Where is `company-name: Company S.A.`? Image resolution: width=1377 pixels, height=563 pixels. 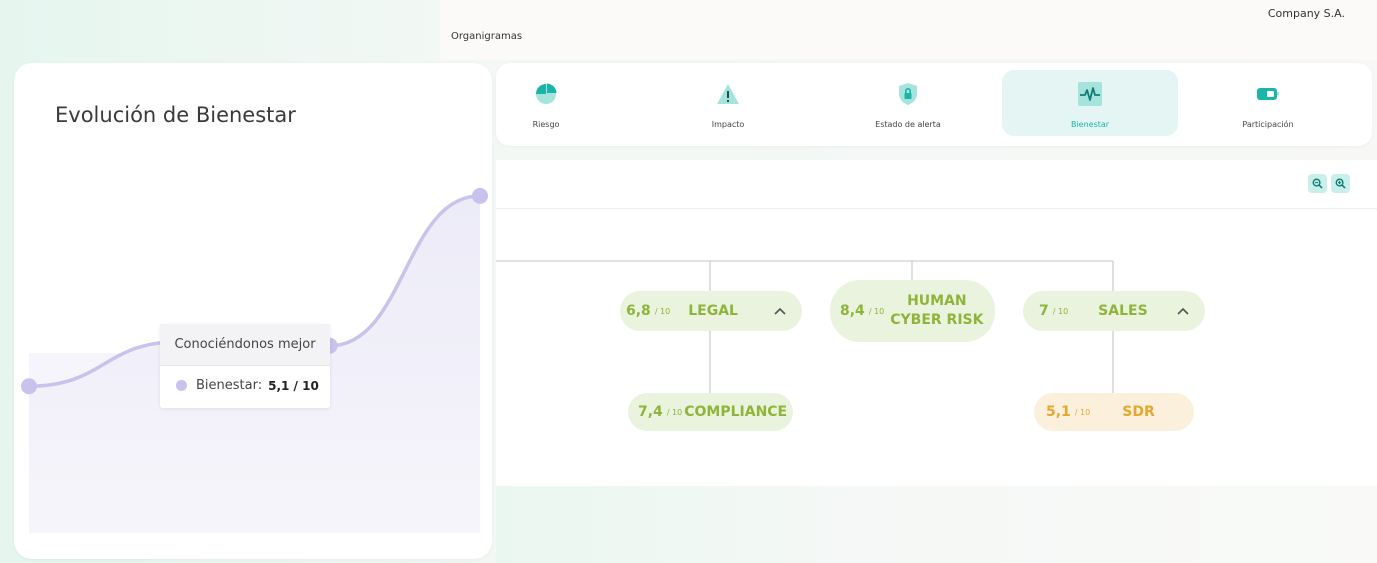
company-name: Company S.A. is located at coordinates (1306, 13).